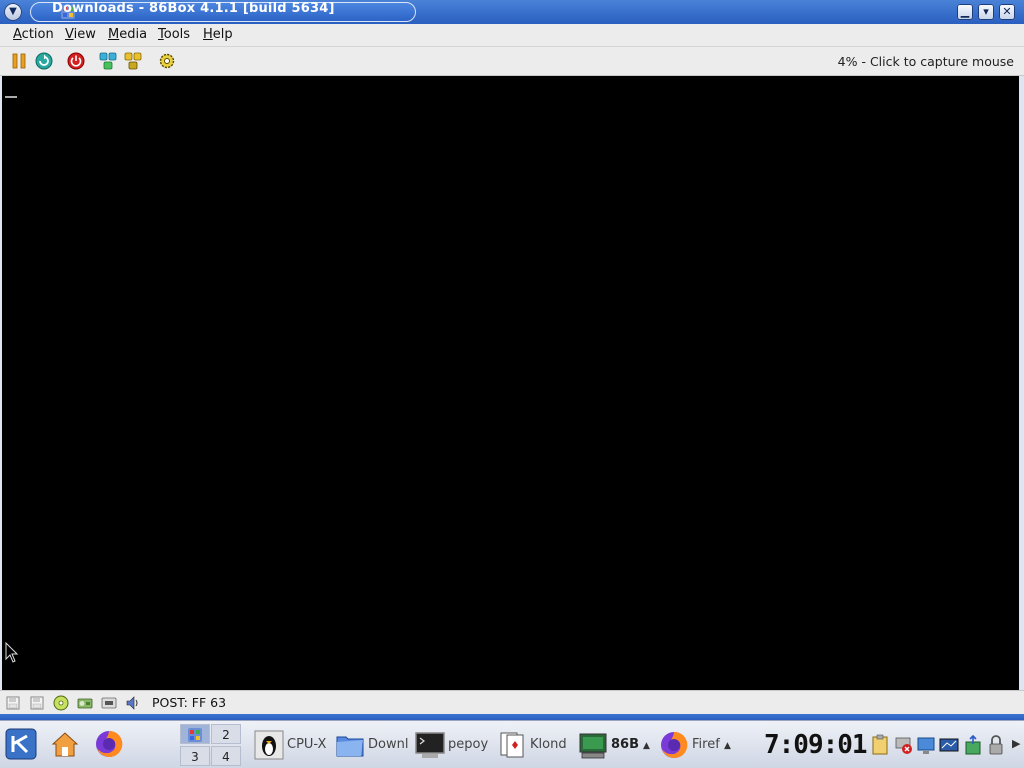 This screenshot has height=768, width=1024. What do you see at coordinates (44, 61) in the screenshot?
I see `hard-reset-icon` at bounding box center [44, 61].